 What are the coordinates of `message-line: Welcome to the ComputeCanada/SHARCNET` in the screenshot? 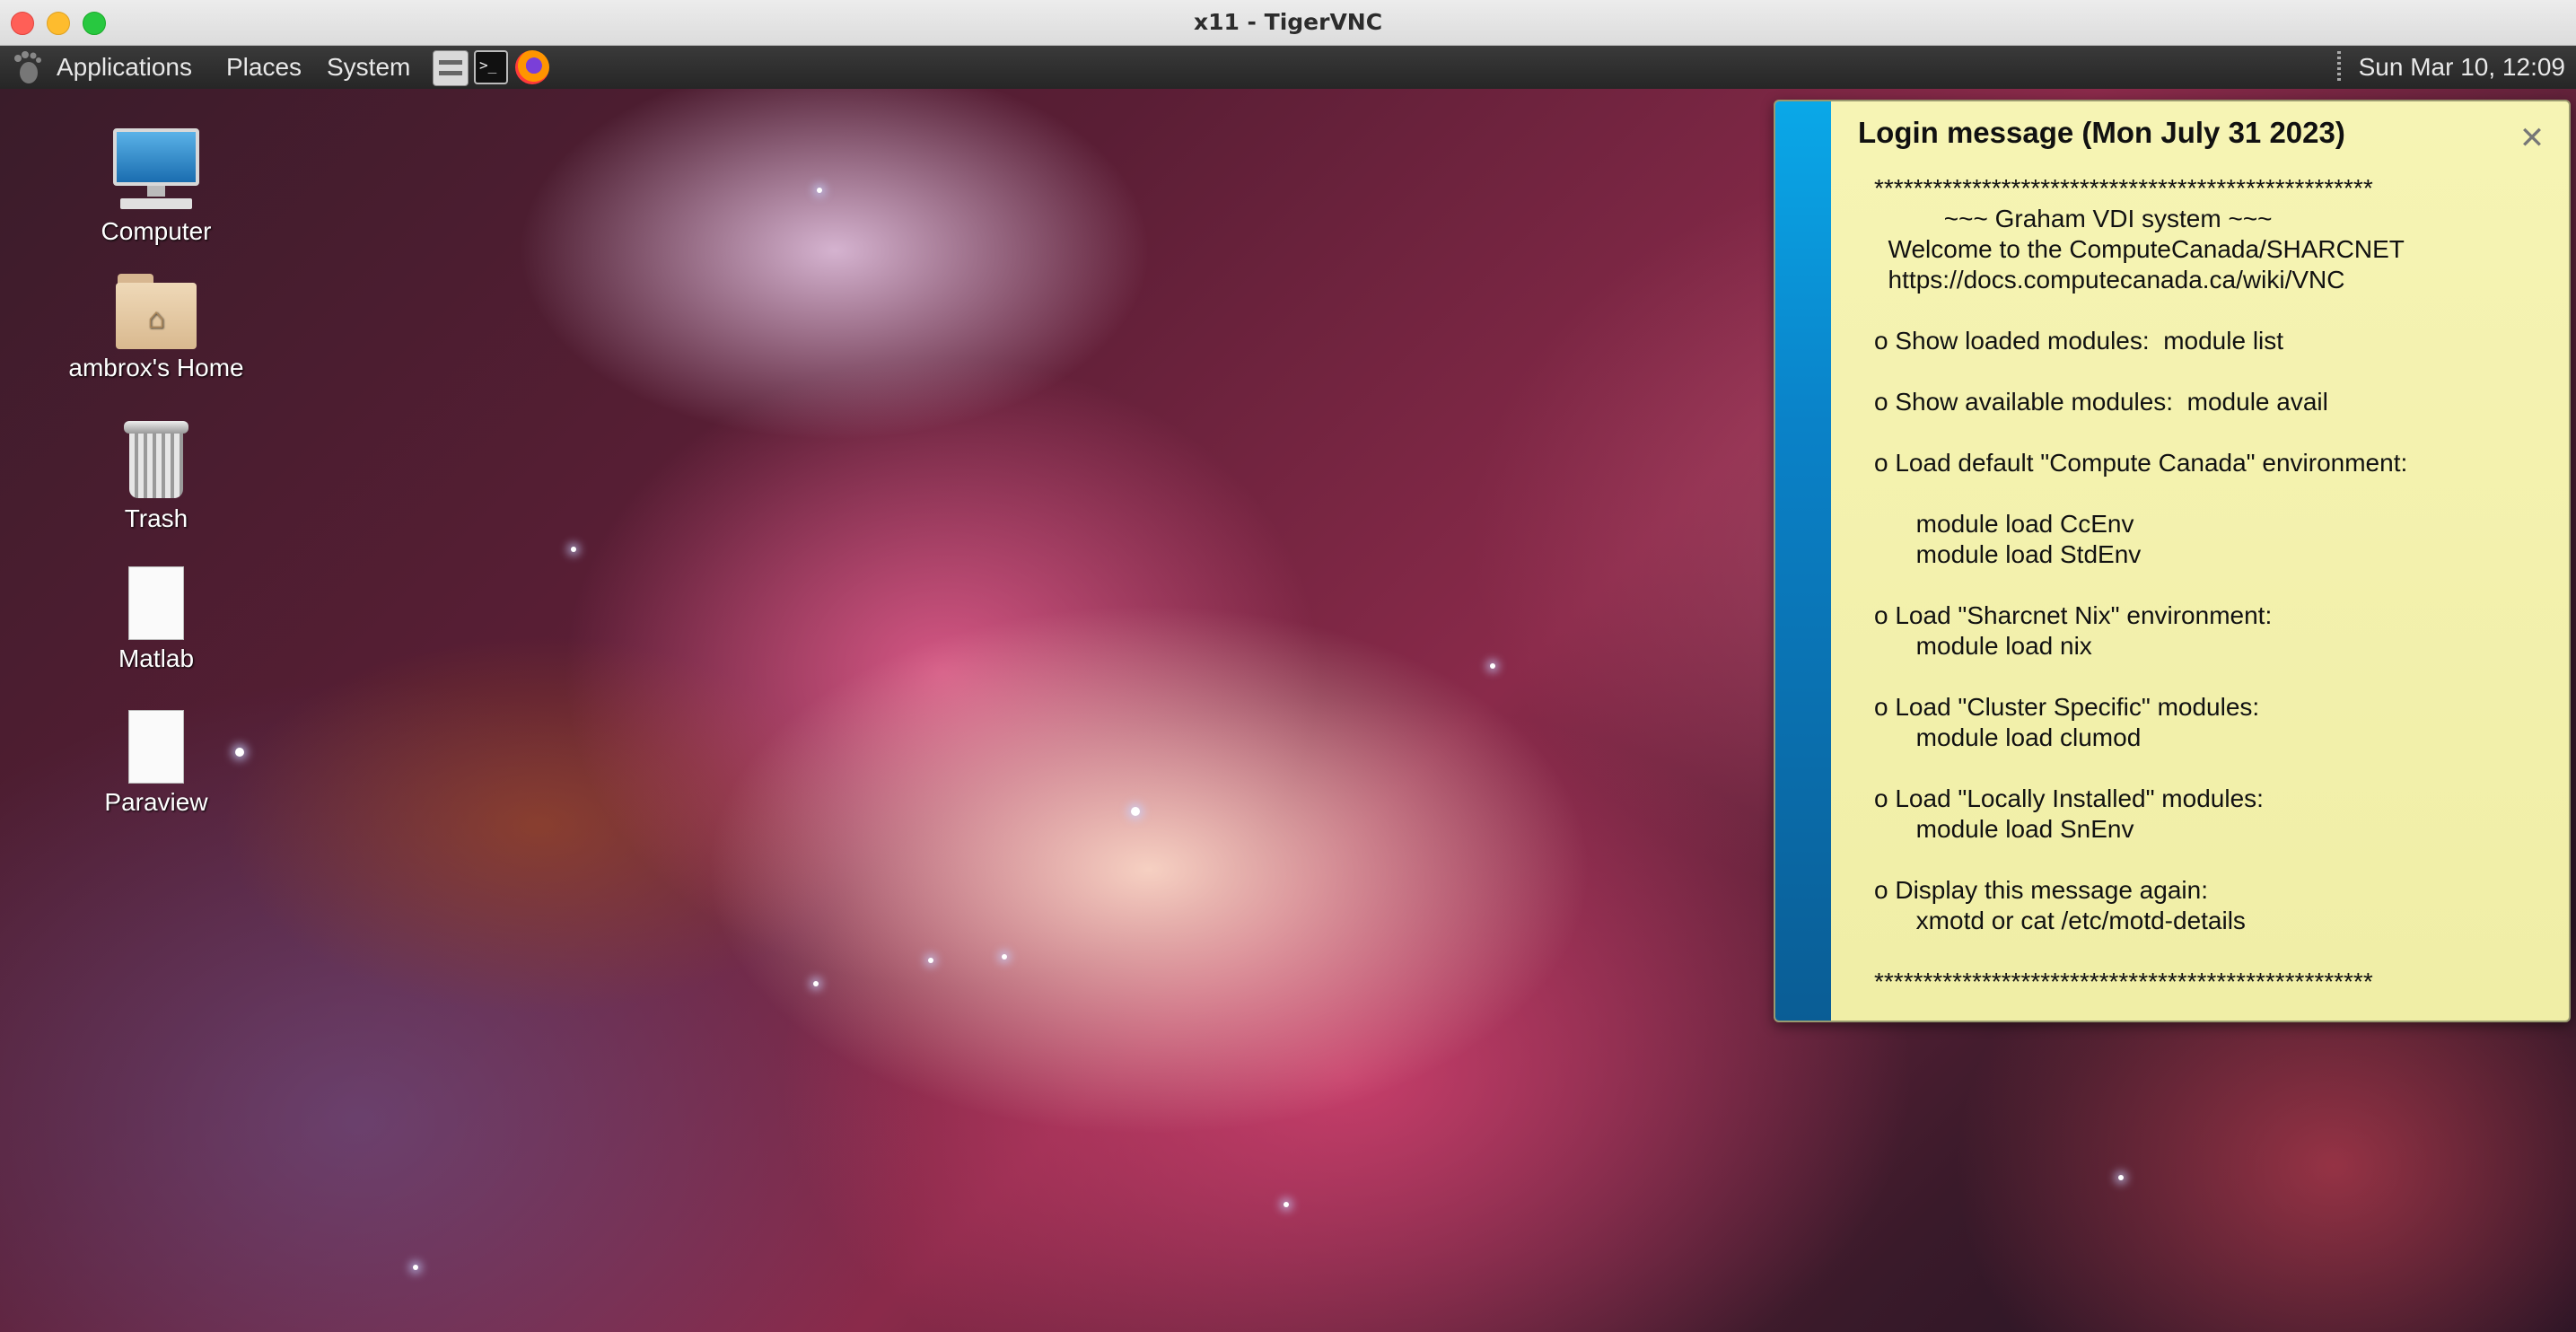 It's located at (2139, 249).